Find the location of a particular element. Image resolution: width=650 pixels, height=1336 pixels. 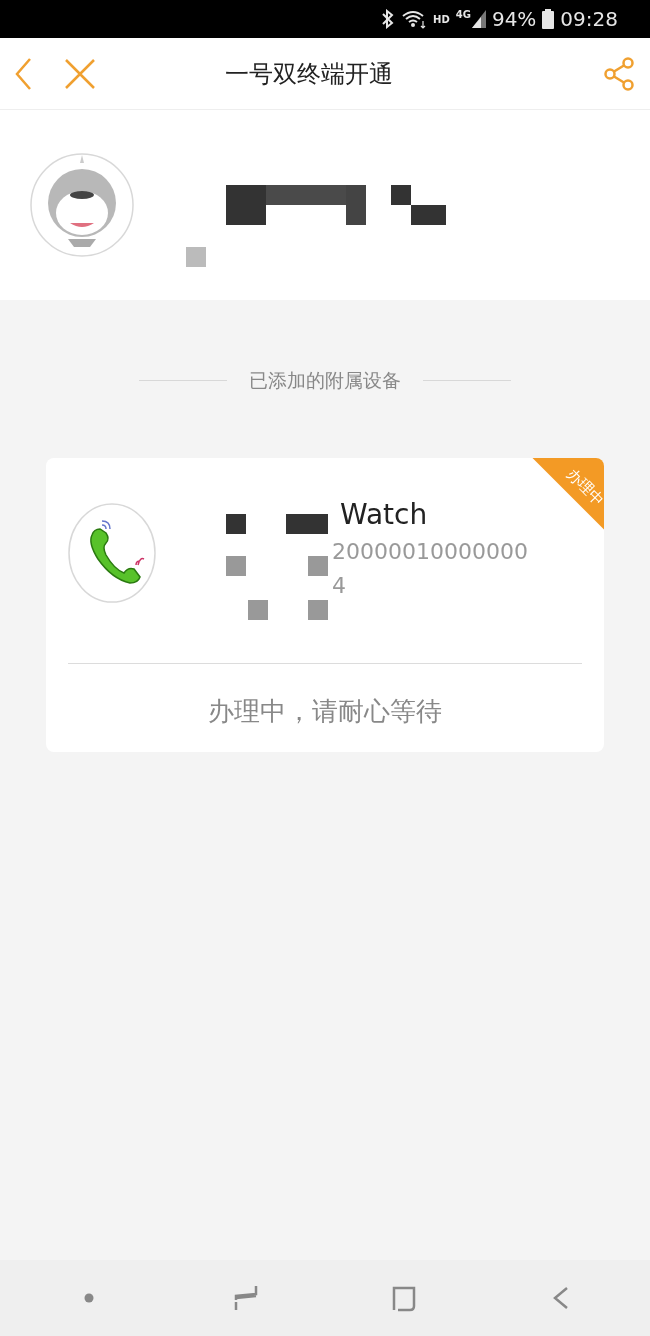

section-title: 已添加的附属设备 is located at coordinates (325, 380).